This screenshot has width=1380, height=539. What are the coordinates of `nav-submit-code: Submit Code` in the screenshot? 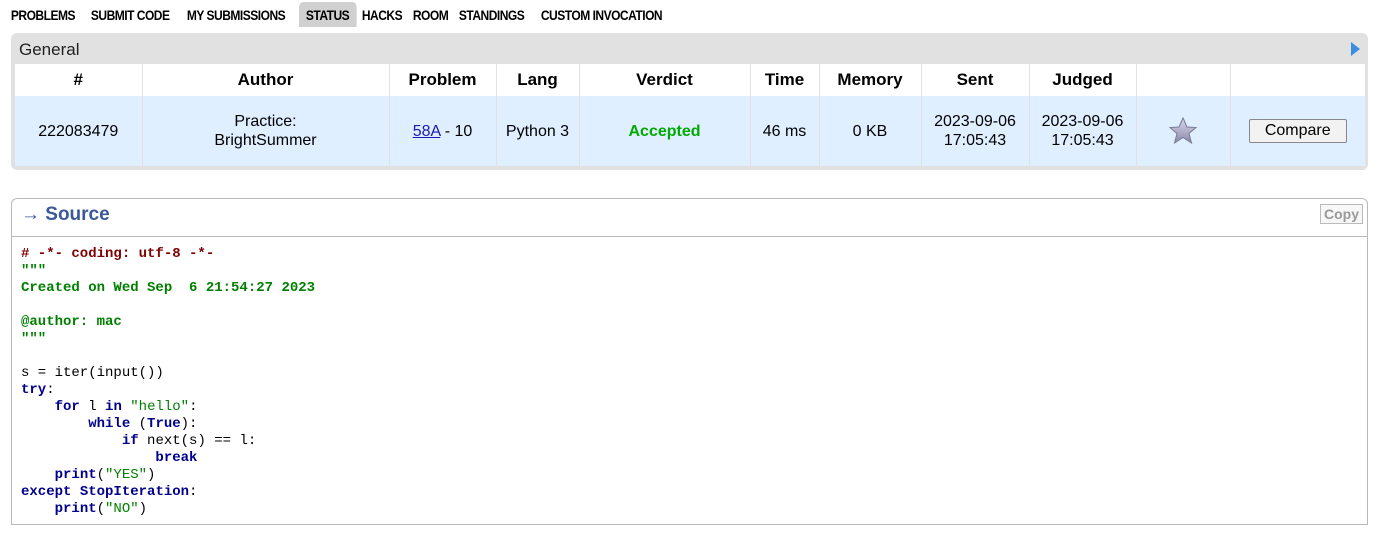 It's located at (130, 14).